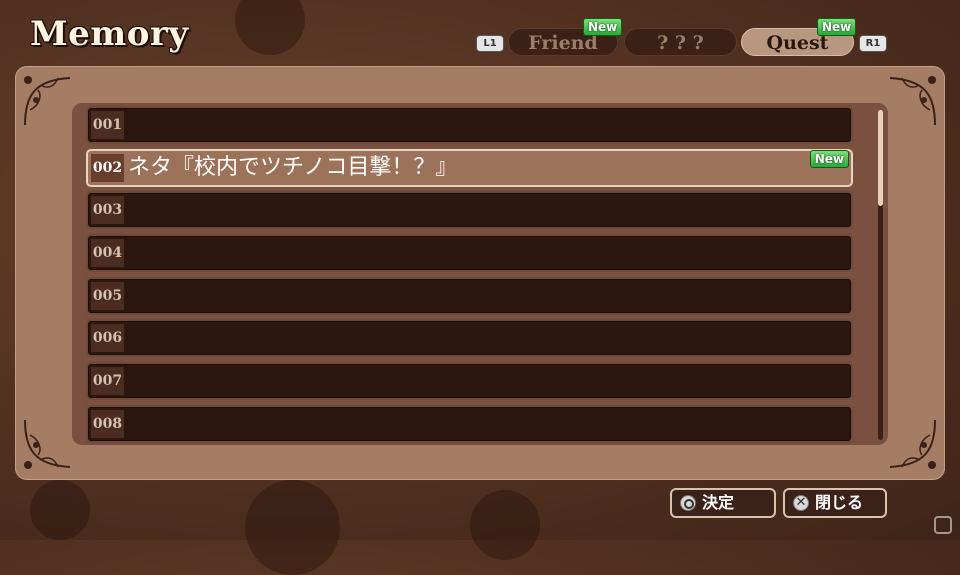  What do you see at coordinates (880, 158) in the screenshot?
I see `scrollbar-thumb` at bounding box center [880, 158].